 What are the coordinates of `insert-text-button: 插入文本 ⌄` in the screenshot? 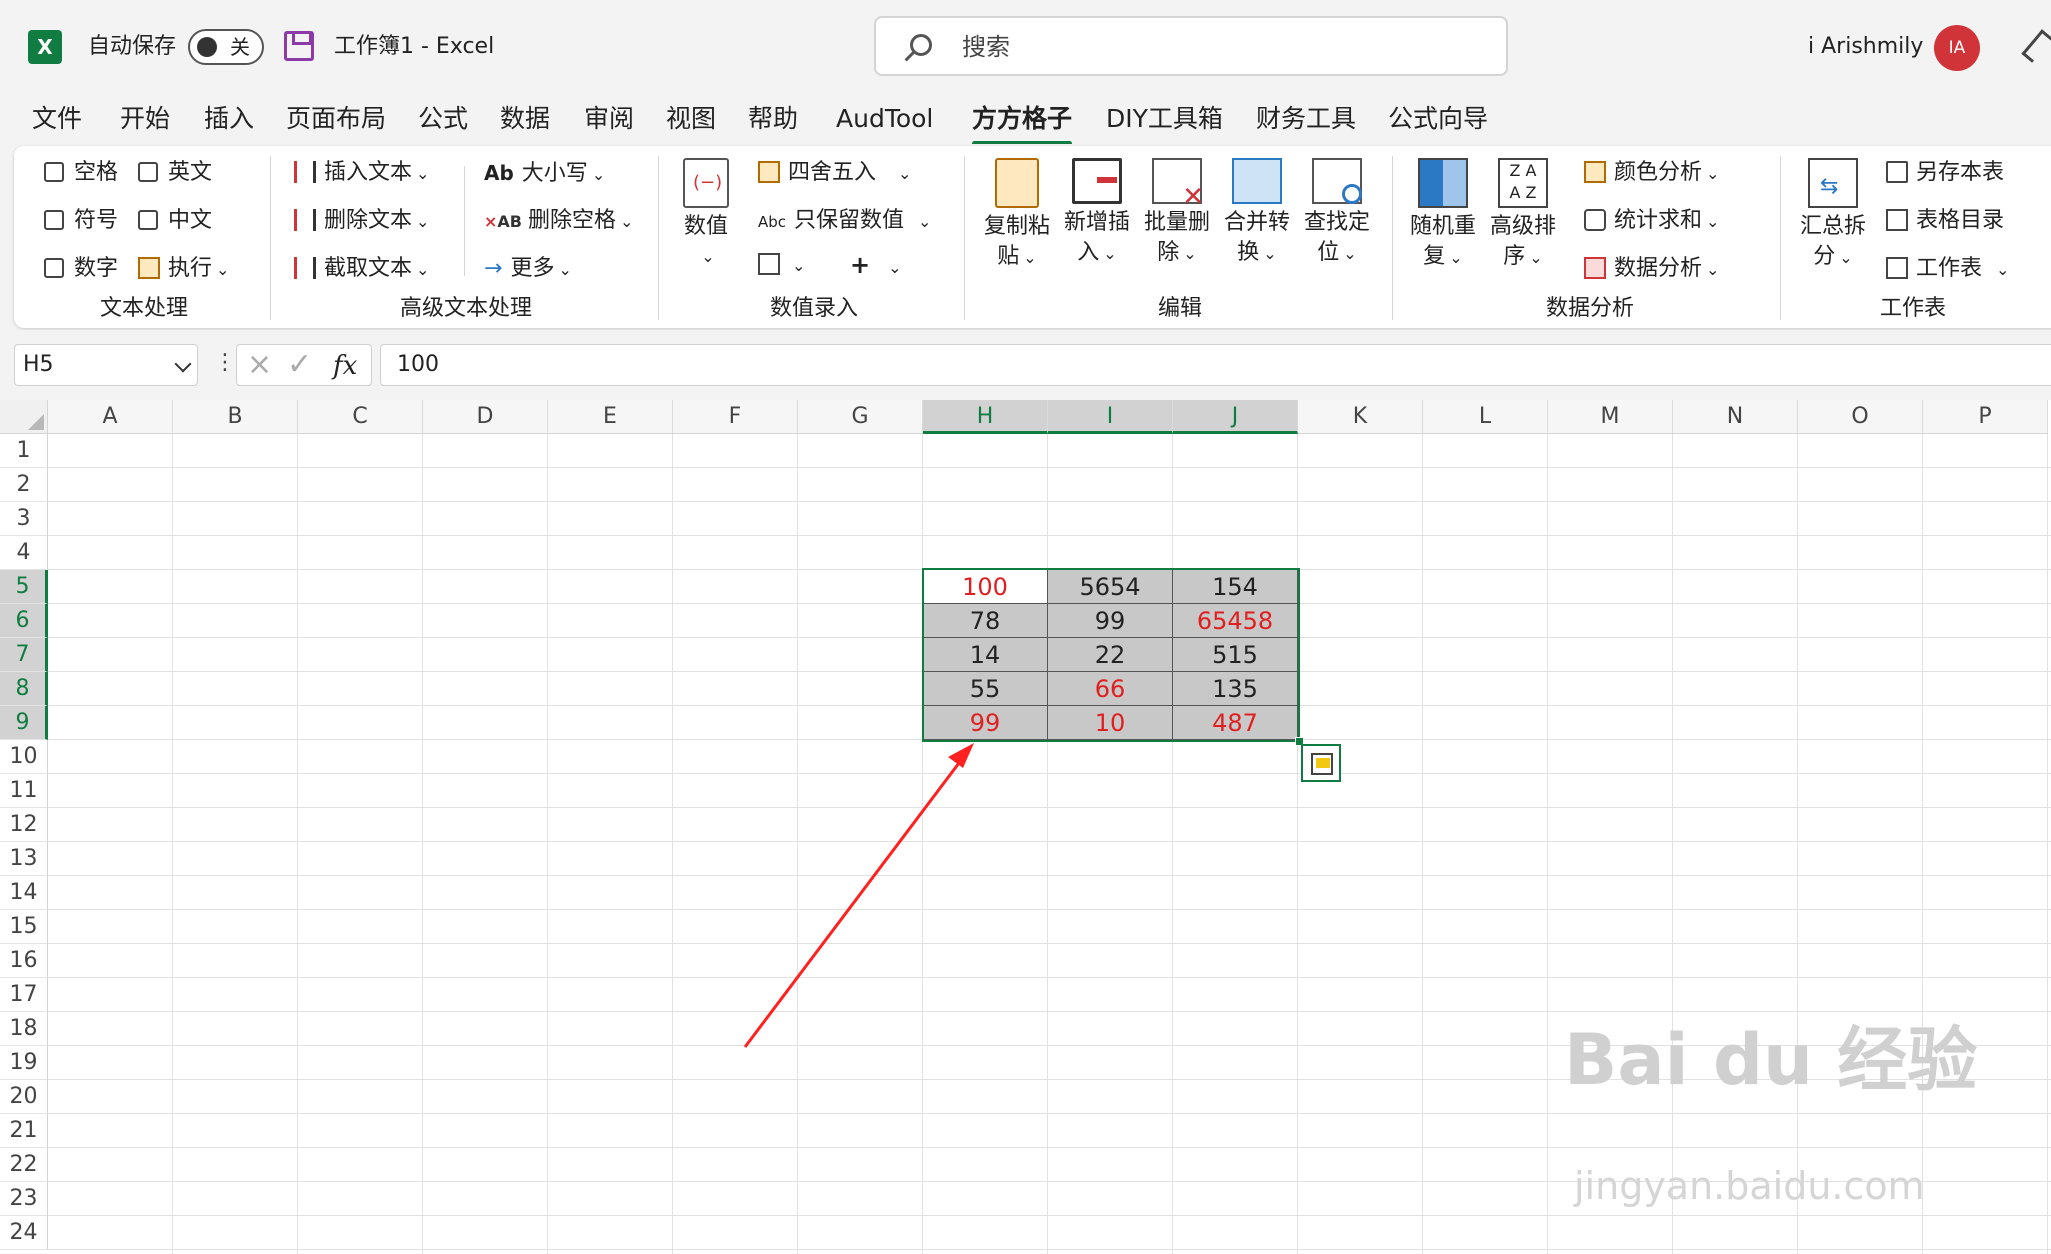 It's located at (361, 173).